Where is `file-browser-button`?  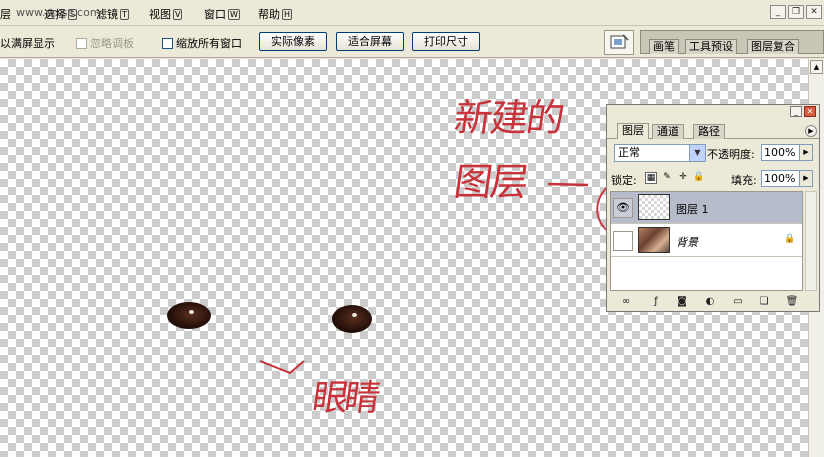 file-browser-button is located at coordinates (619, 42).